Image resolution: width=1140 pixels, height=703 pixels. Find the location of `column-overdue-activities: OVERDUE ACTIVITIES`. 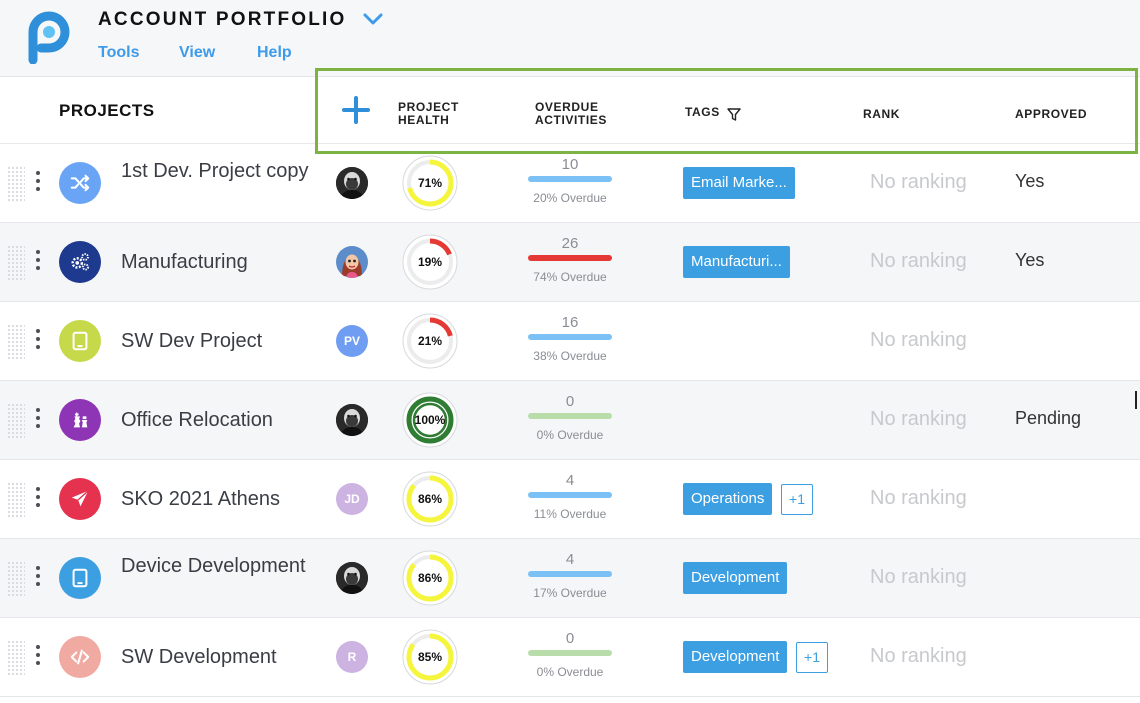

column-overdue-activities: OVERDUE ACTIVITIES is located at coordinates (580, 114).